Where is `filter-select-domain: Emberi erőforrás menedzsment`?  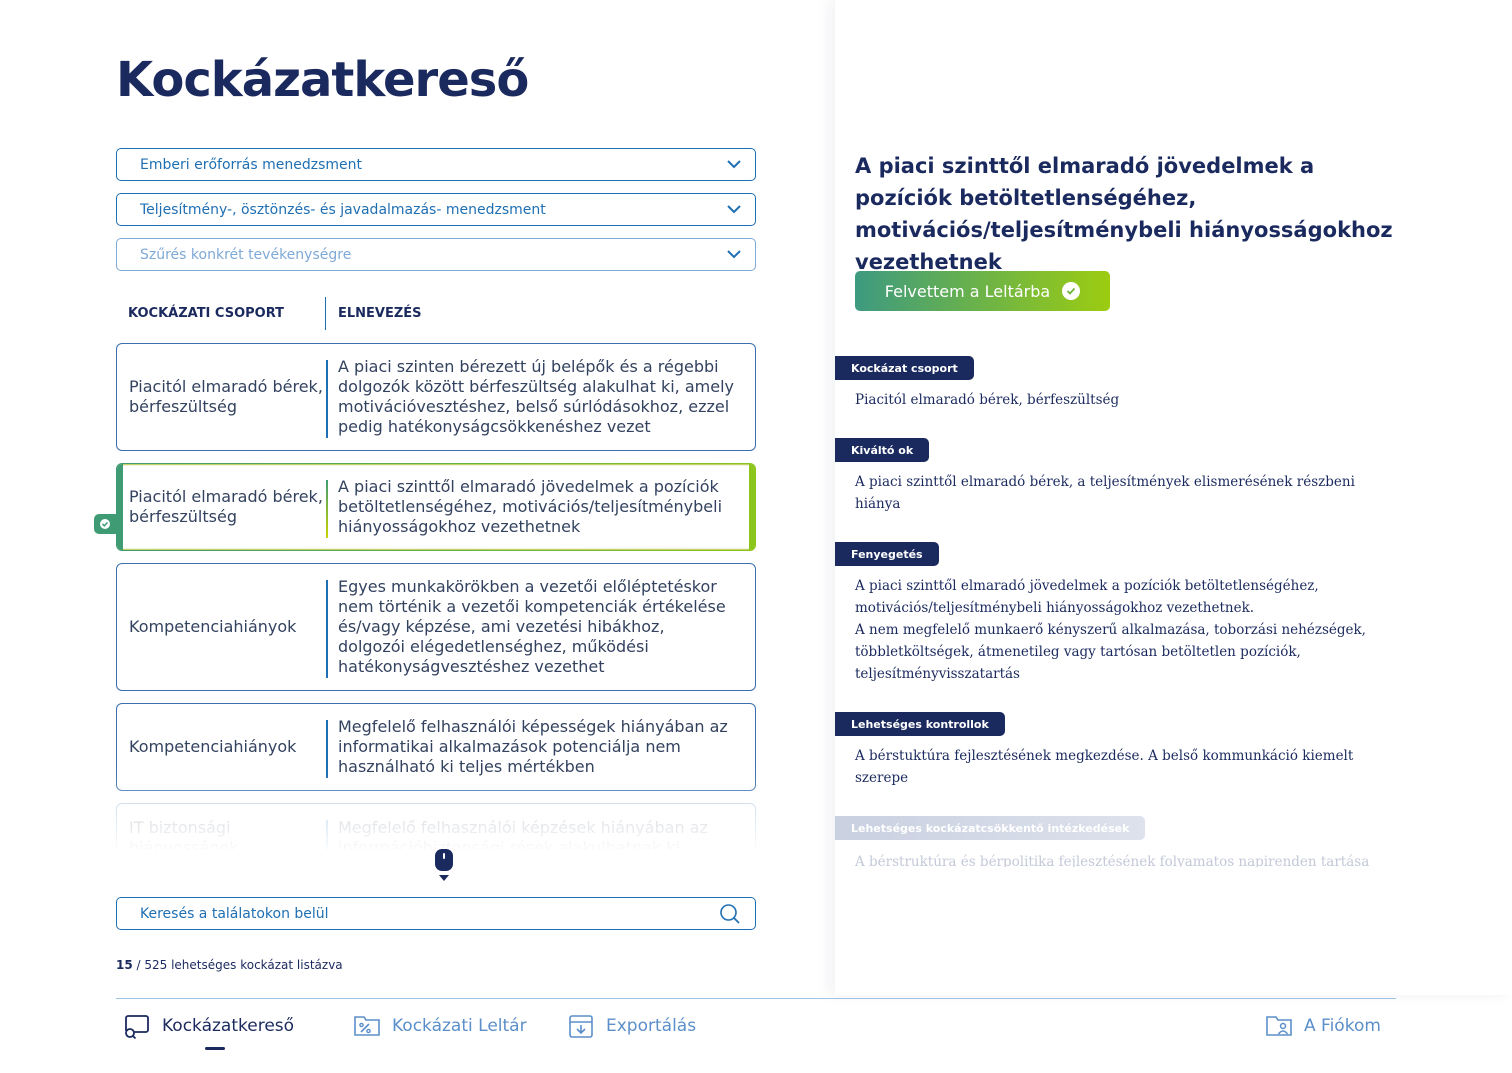
filter-select-domain: Emberi erőforrás menedzsment is located at coordinates (436, 164).